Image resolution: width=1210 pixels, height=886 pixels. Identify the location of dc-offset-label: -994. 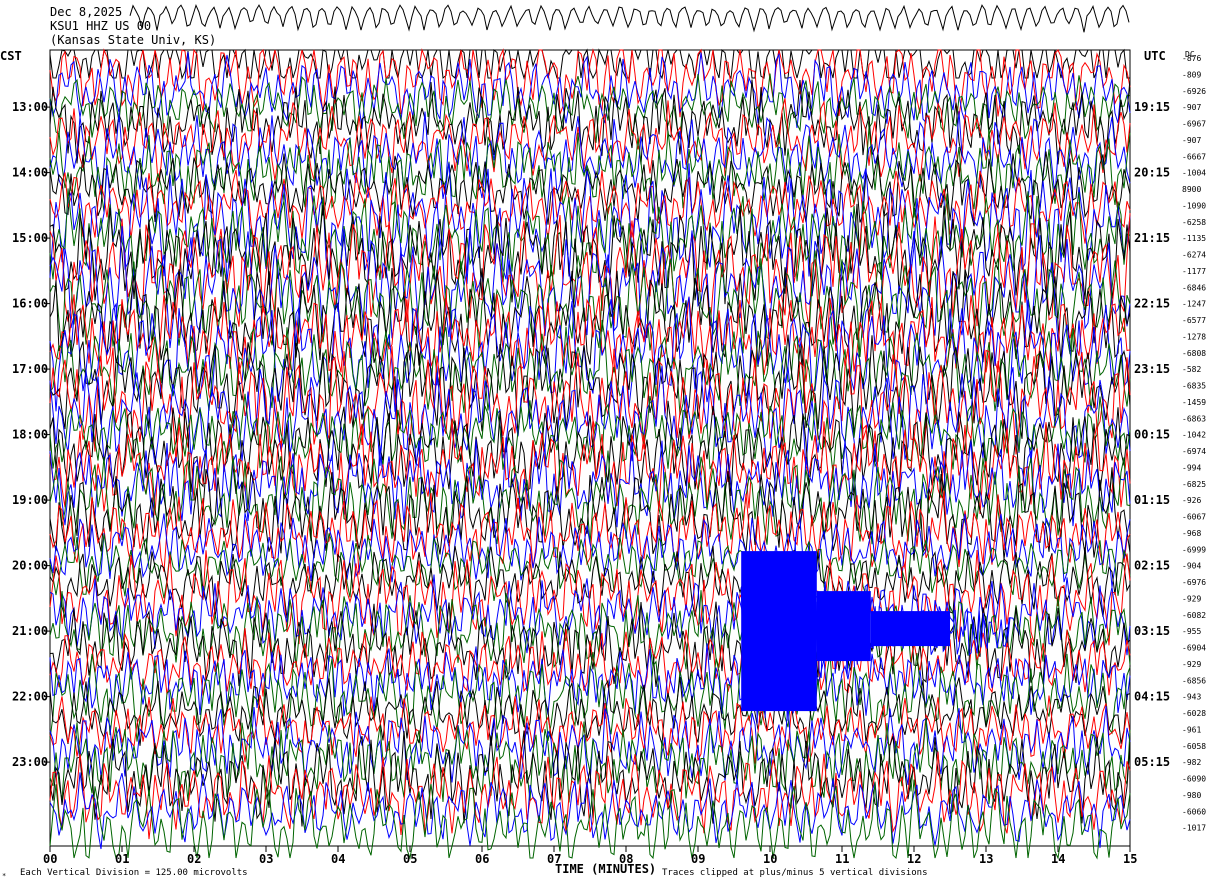
(1191, 467).